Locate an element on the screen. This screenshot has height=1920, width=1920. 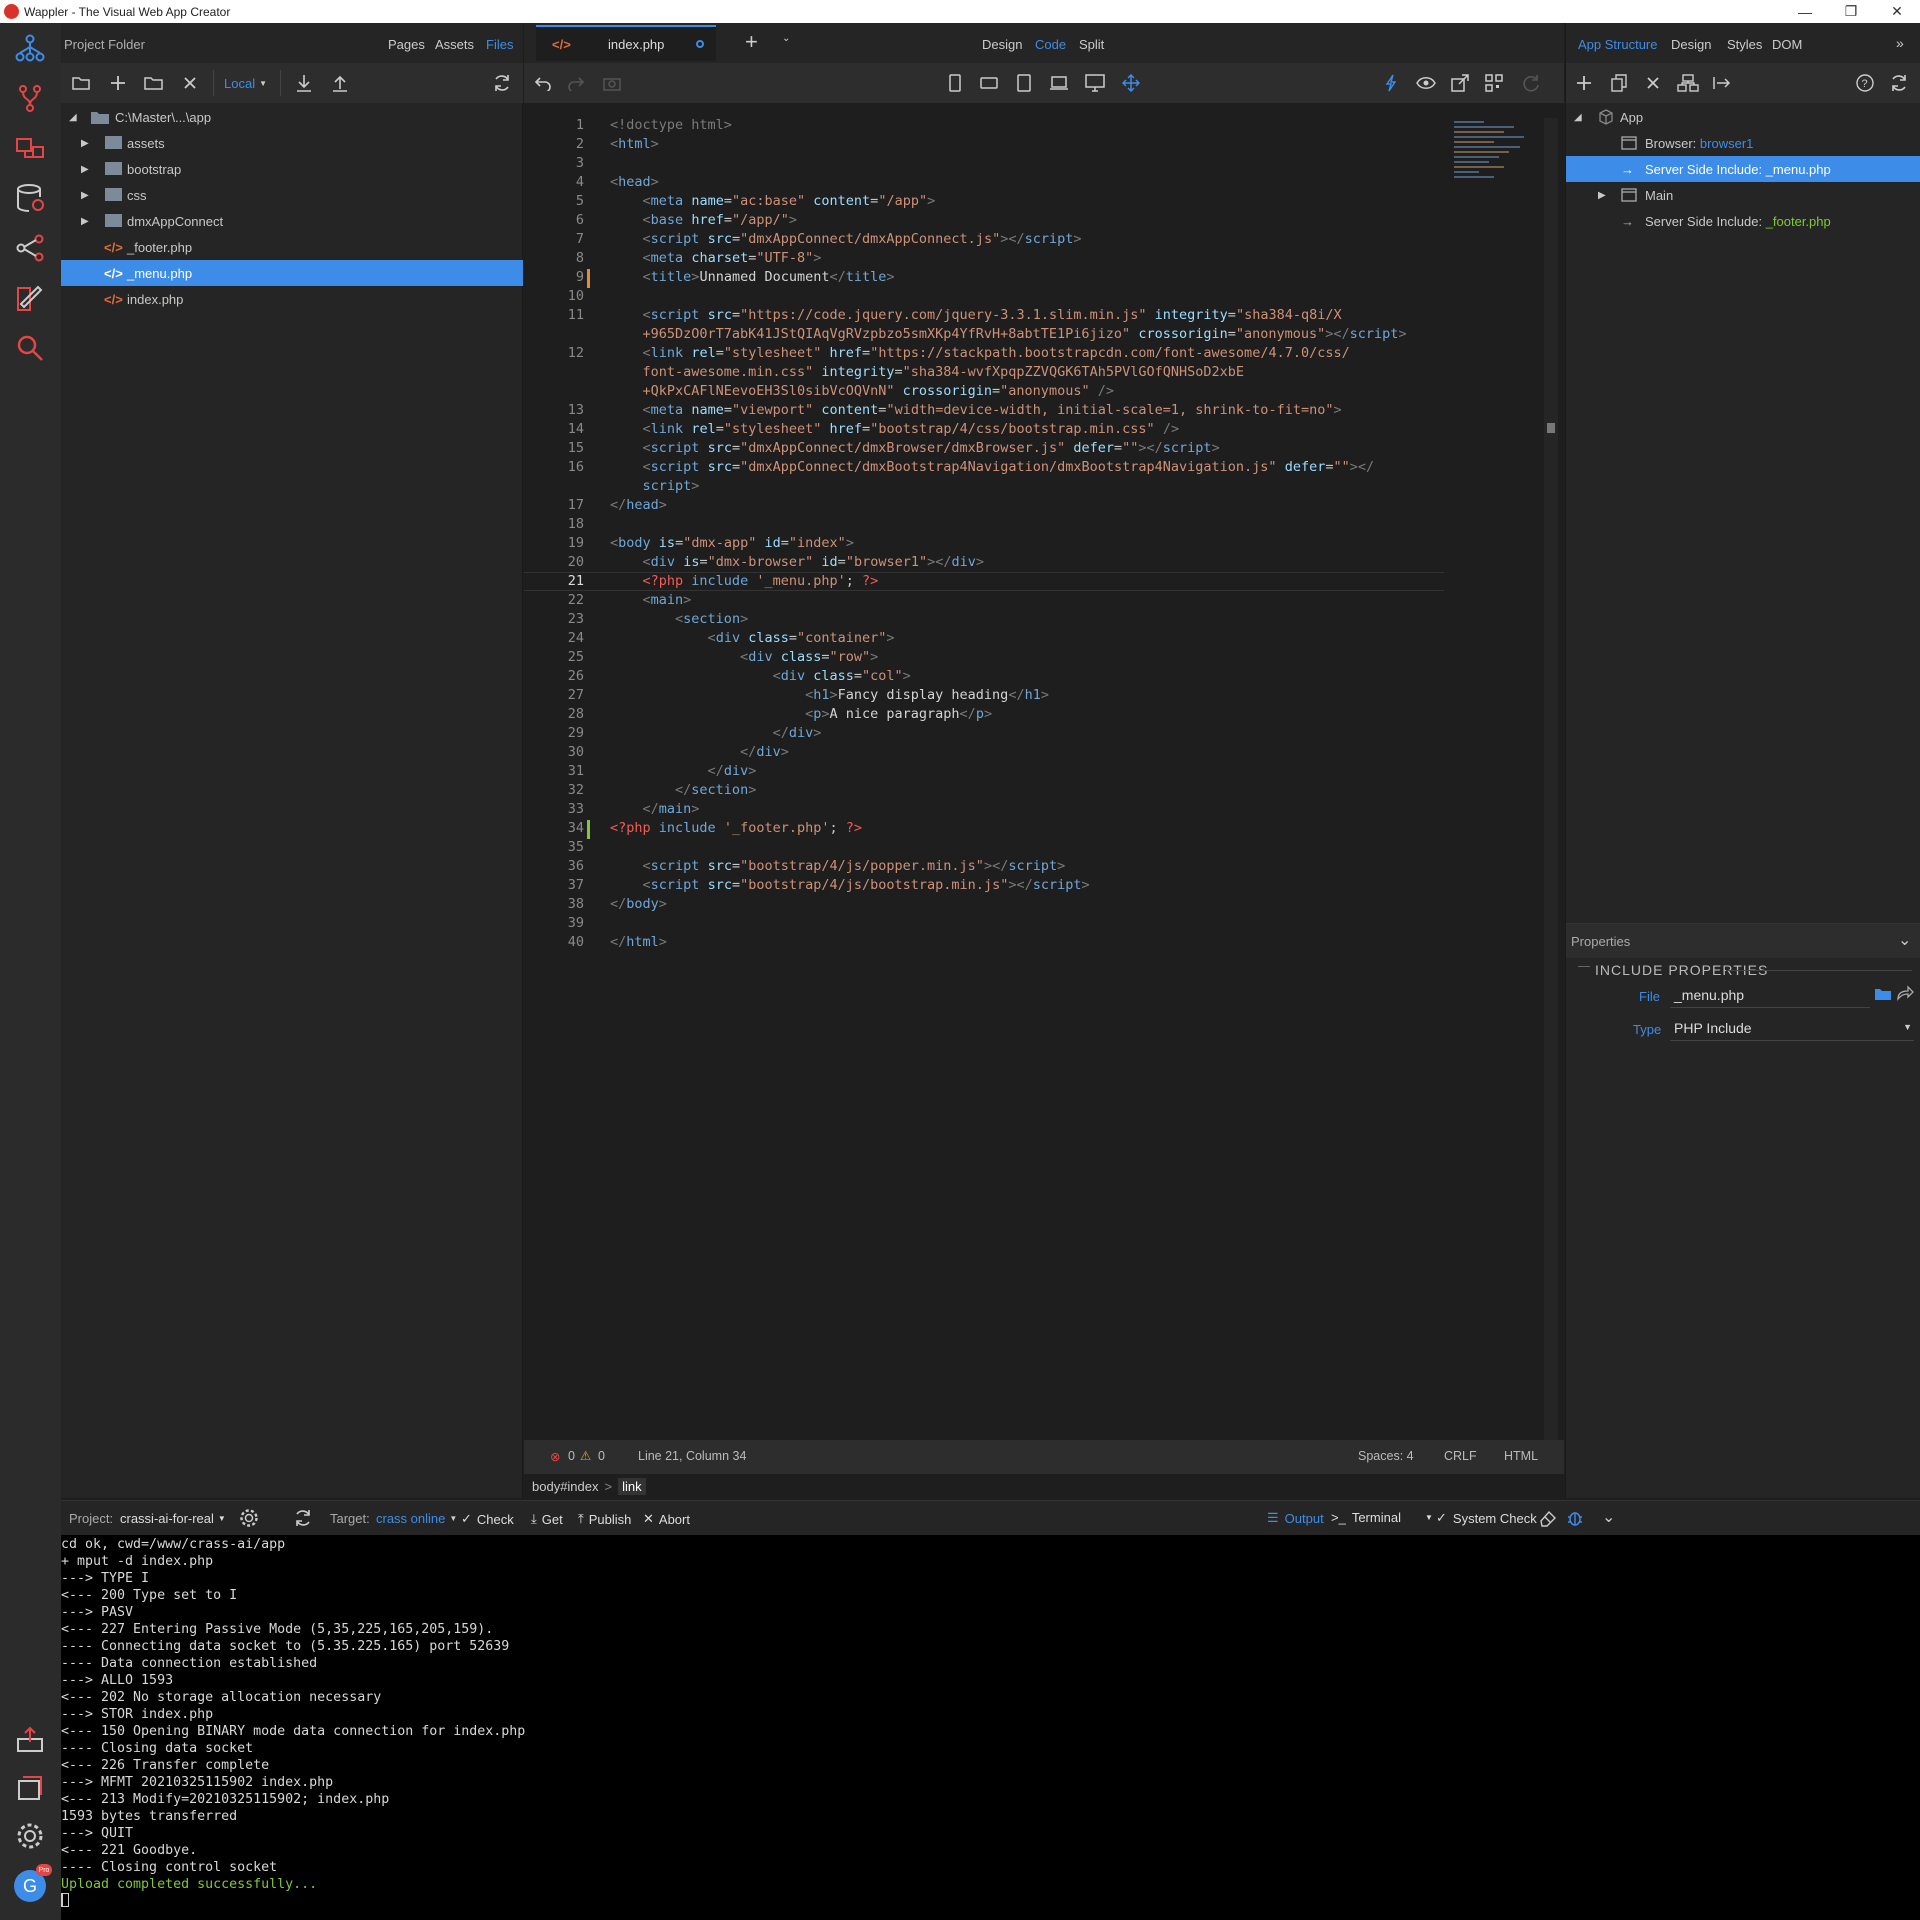
new-file-icon is located at coordinates (118, 83).